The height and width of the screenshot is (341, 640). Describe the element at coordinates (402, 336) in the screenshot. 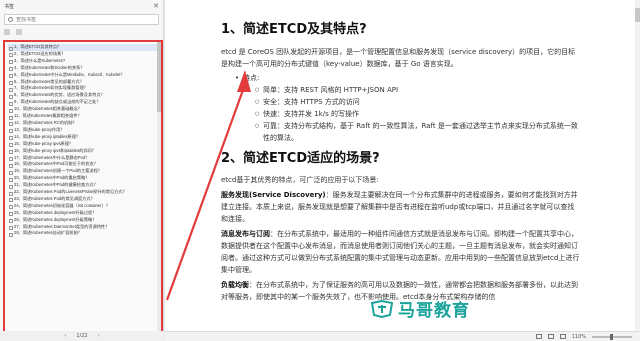

I see `status-bar: 110%` at that location.